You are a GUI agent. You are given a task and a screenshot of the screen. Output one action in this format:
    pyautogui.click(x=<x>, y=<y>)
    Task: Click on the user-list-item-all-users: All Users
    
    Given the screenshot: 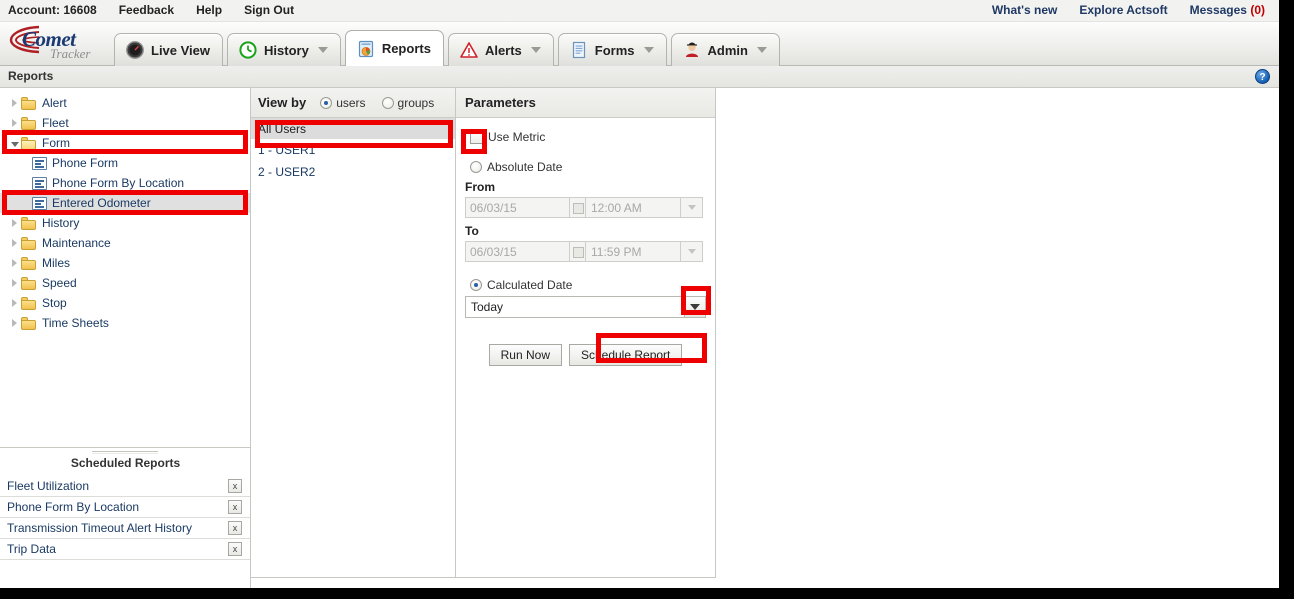 What is the action you would take?
    pyautogui.click(x=353, y=128)
    